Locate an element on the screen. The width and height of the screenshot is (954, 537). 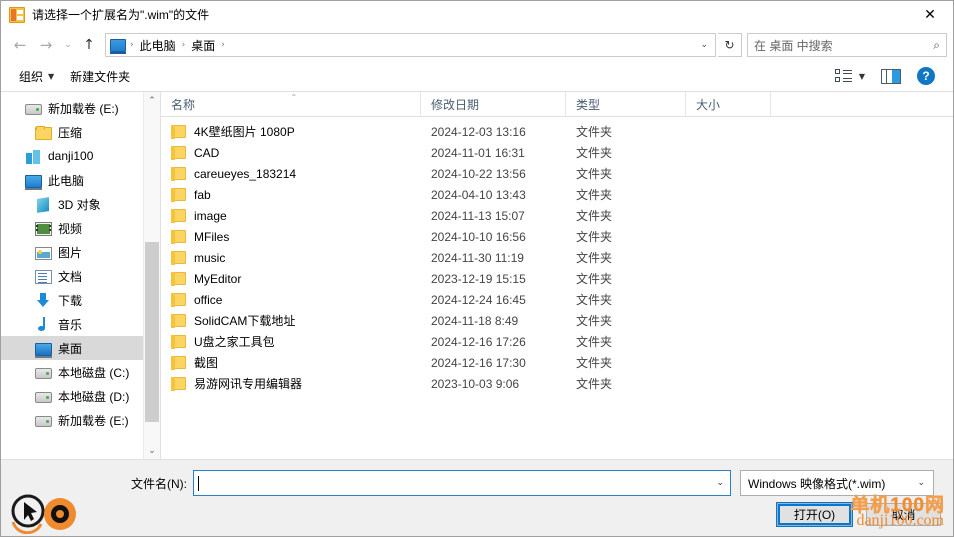
file-name-label: MFiles is located at coordinates (212, 236).